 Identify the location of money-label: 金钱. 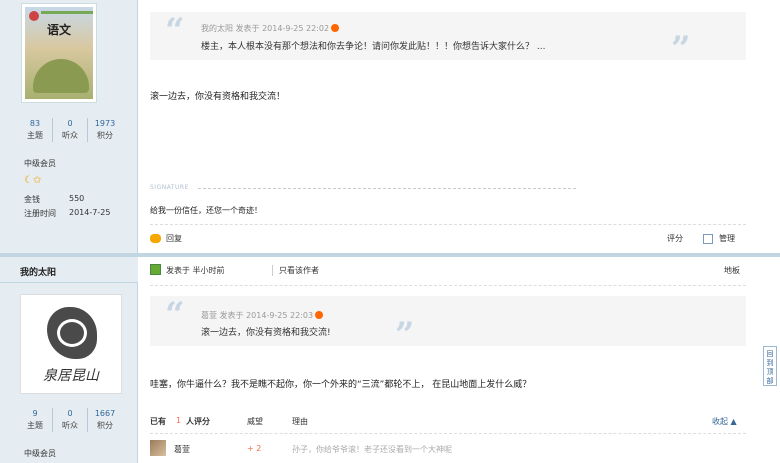
(32, 199).